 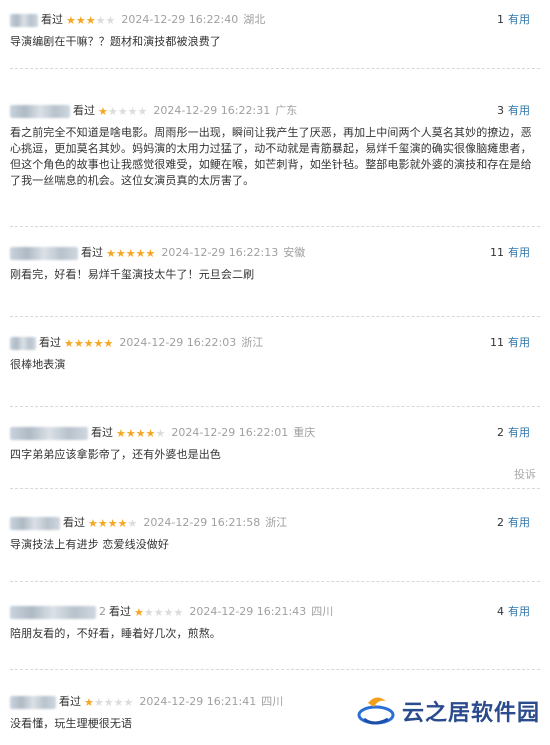 I want to click on watermark: 云之居软件园, so click(x=448, y=711).